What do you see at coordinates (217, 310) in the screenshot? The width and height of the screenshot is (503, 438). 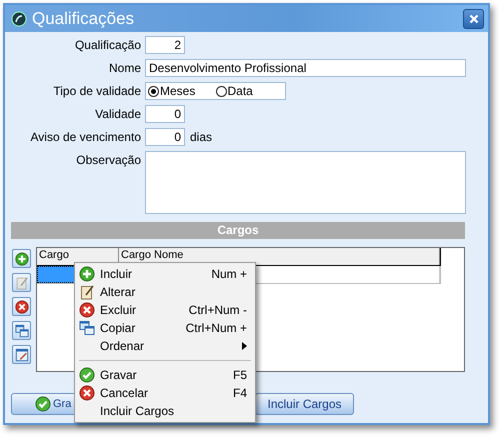 I see `shortcut-label: Ctrl+Num -` at bounding box center [217, 310].